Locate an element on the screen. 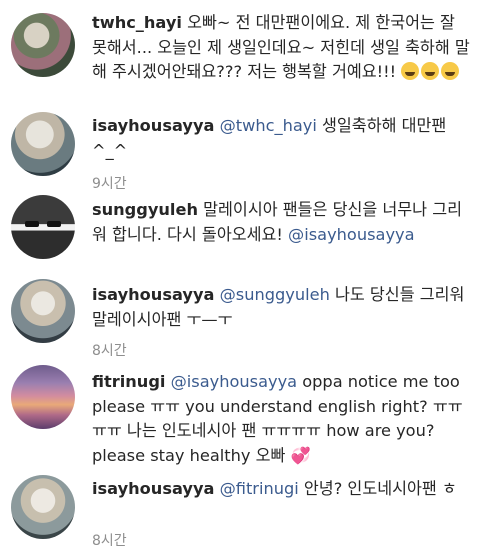 The height and width of the screenshot is (553, 480). comment-timestamp: 9시간 is located at coordinates (109, 184).